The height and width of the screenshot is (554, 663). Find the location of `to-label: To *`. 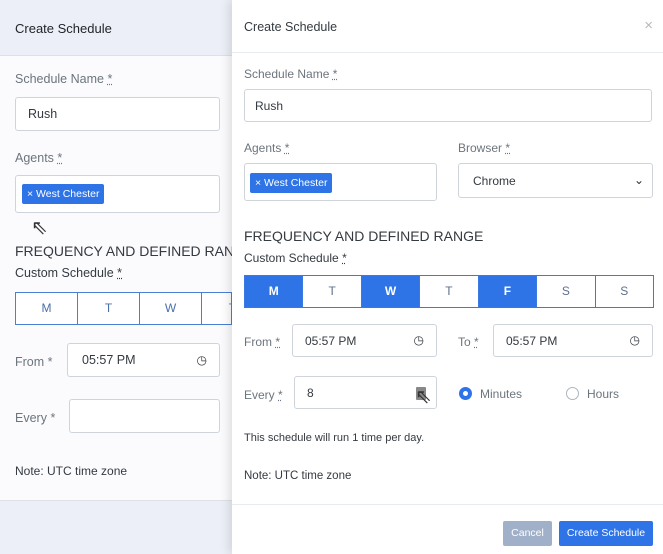

to-label: To * is located at coordinates (468, 342).